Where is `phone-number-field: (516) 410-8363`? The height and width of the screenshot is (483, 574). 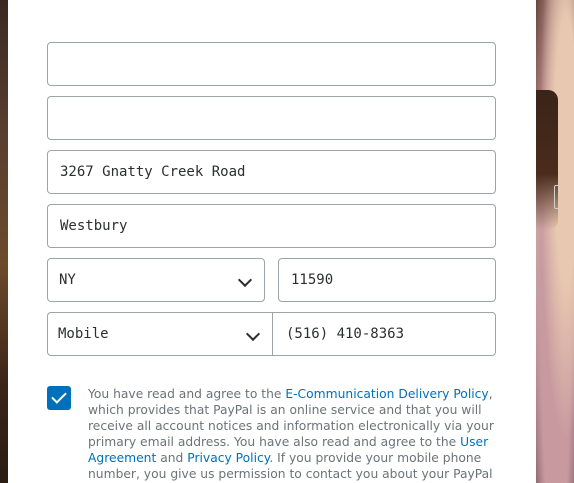 phone-number-field: (516) 410-8363 is located at coordinates (384, 334).